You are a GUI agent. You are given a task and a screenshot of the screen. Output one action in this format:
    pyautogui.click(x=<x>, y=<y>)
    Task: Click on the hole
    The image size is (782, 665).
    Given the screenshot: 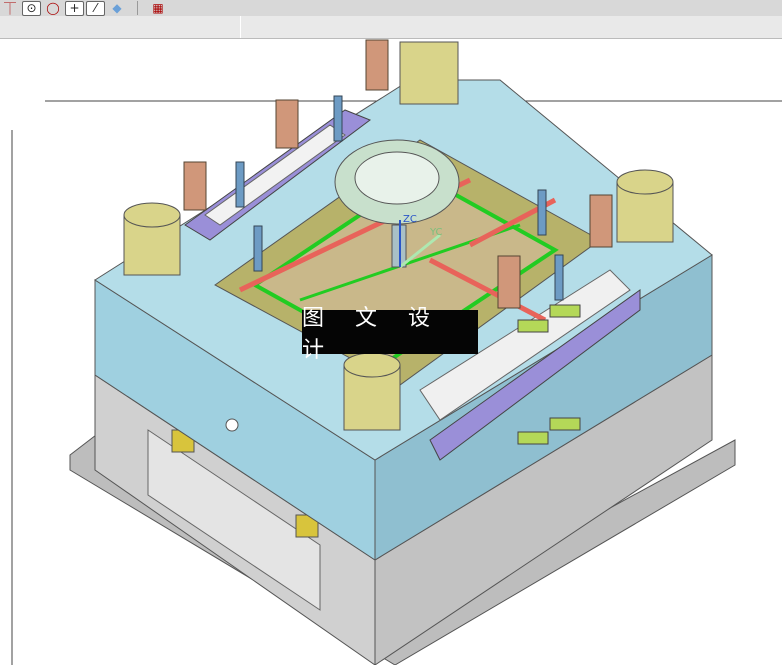 What is the action you would take?
    pyautogui.click(x=232, y=425)
    